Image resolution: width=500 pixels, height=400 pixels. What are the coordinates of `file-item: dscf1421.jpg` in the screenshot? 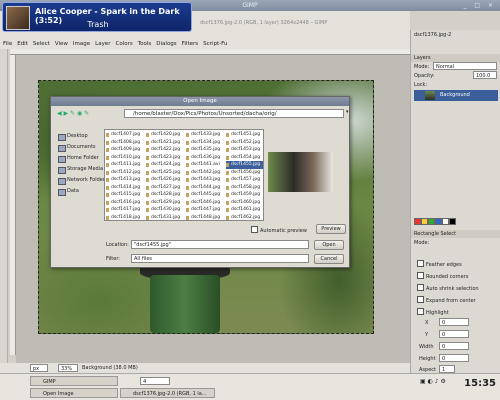 It's located at (166, 143).